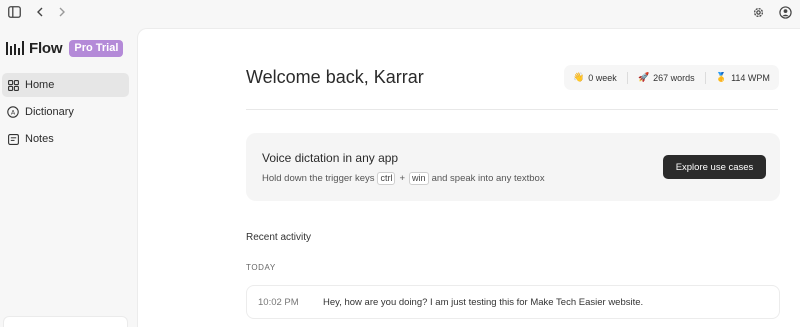  I want to click on win-key: win, so click(419, 178).